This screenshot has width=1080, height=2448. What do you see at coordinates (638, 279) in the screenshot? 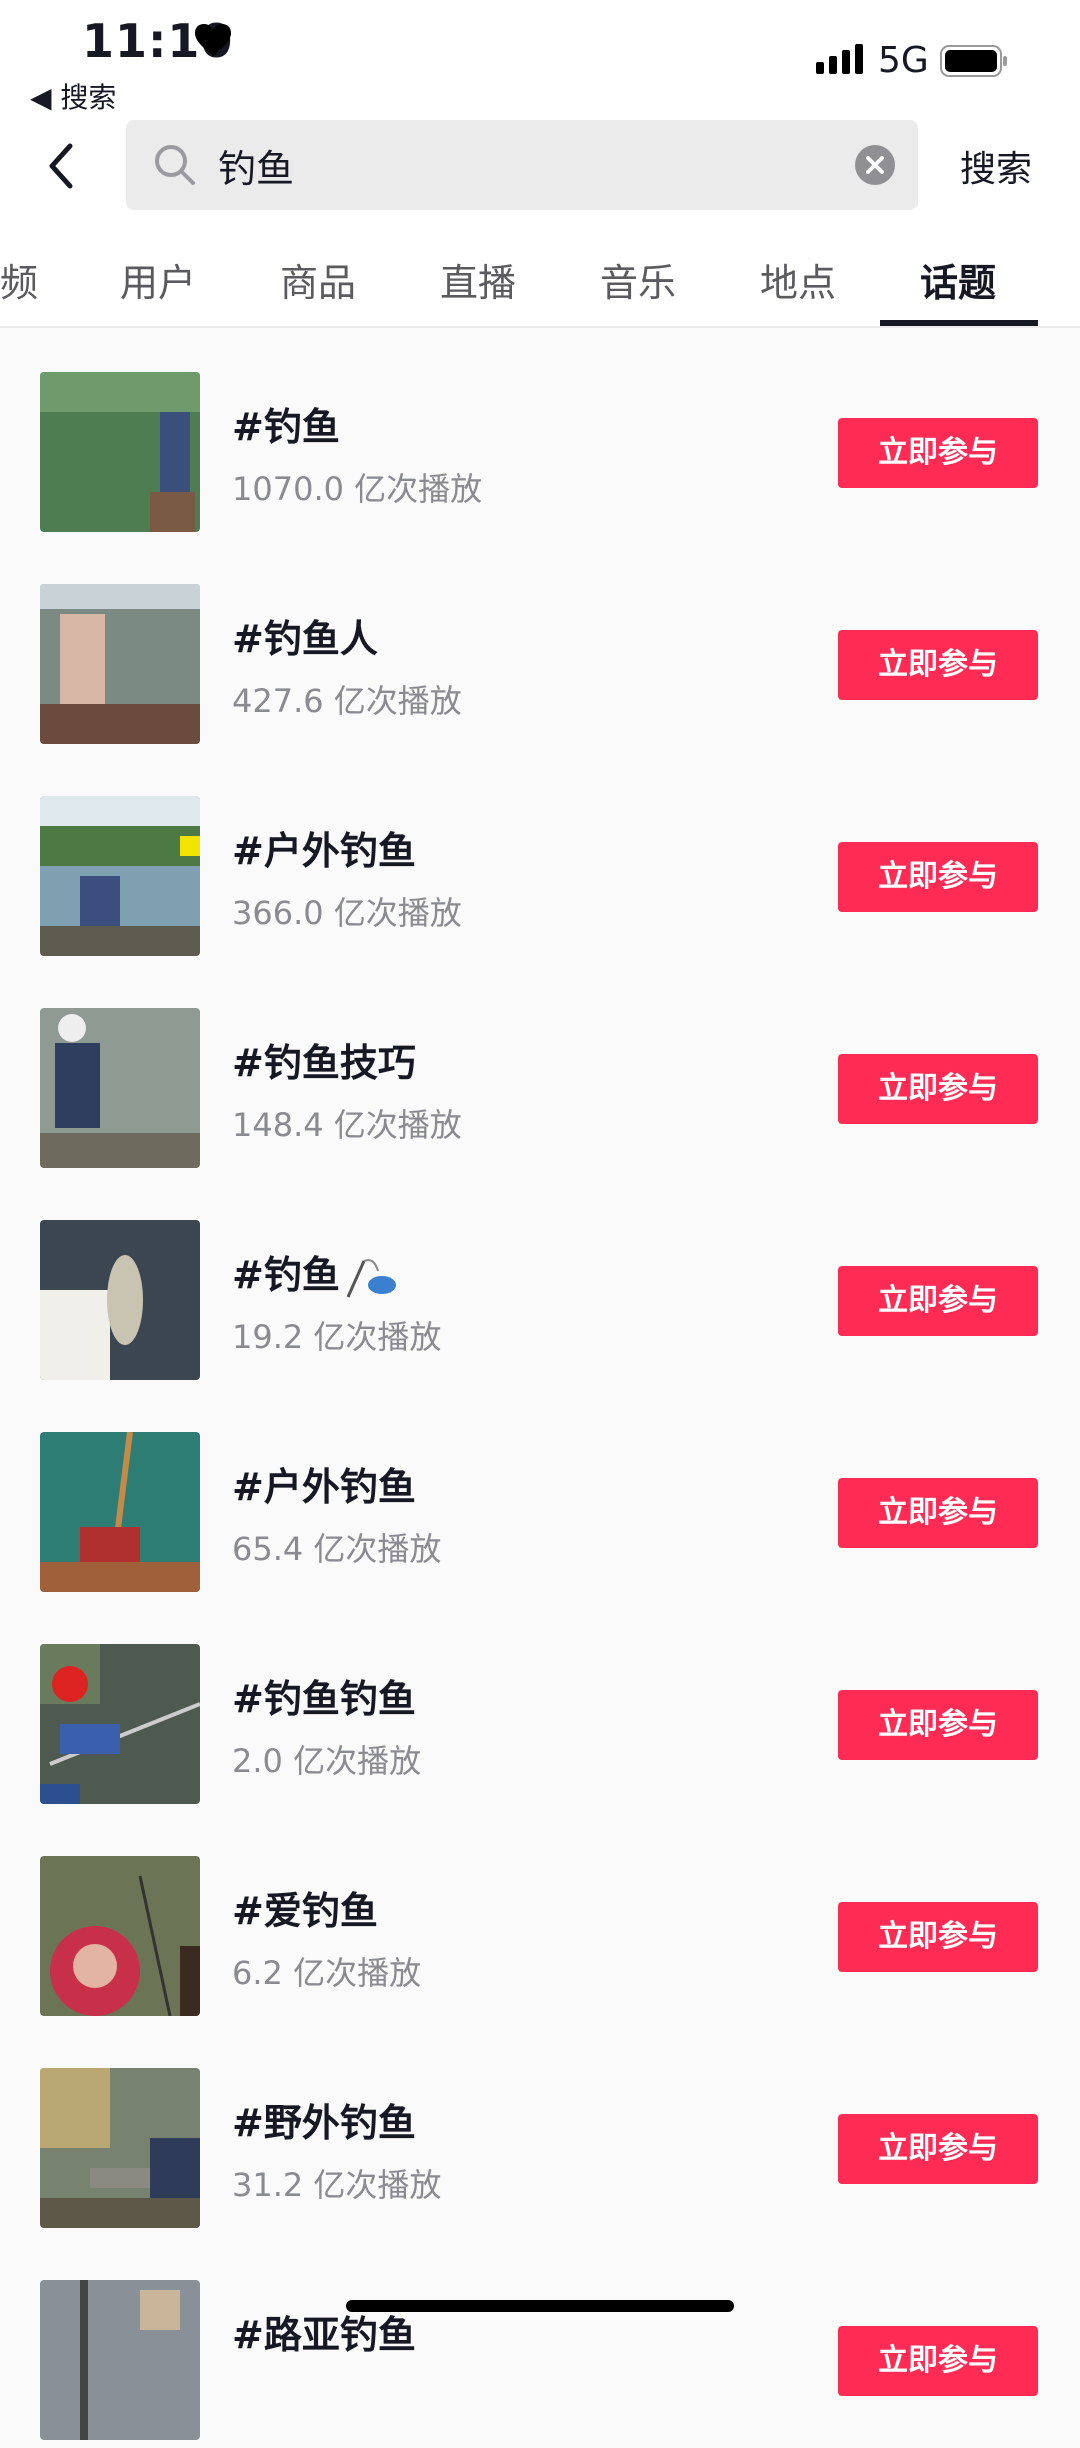
I see `tab-music: 音乐` at bounding box center [638, 279].